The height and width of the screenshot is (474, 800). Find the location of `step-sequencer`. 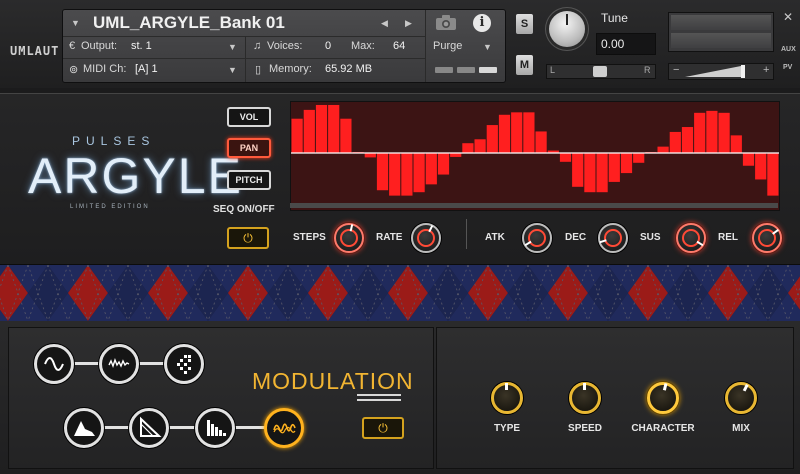

step-sequencer is located at coordinates (535, 156).